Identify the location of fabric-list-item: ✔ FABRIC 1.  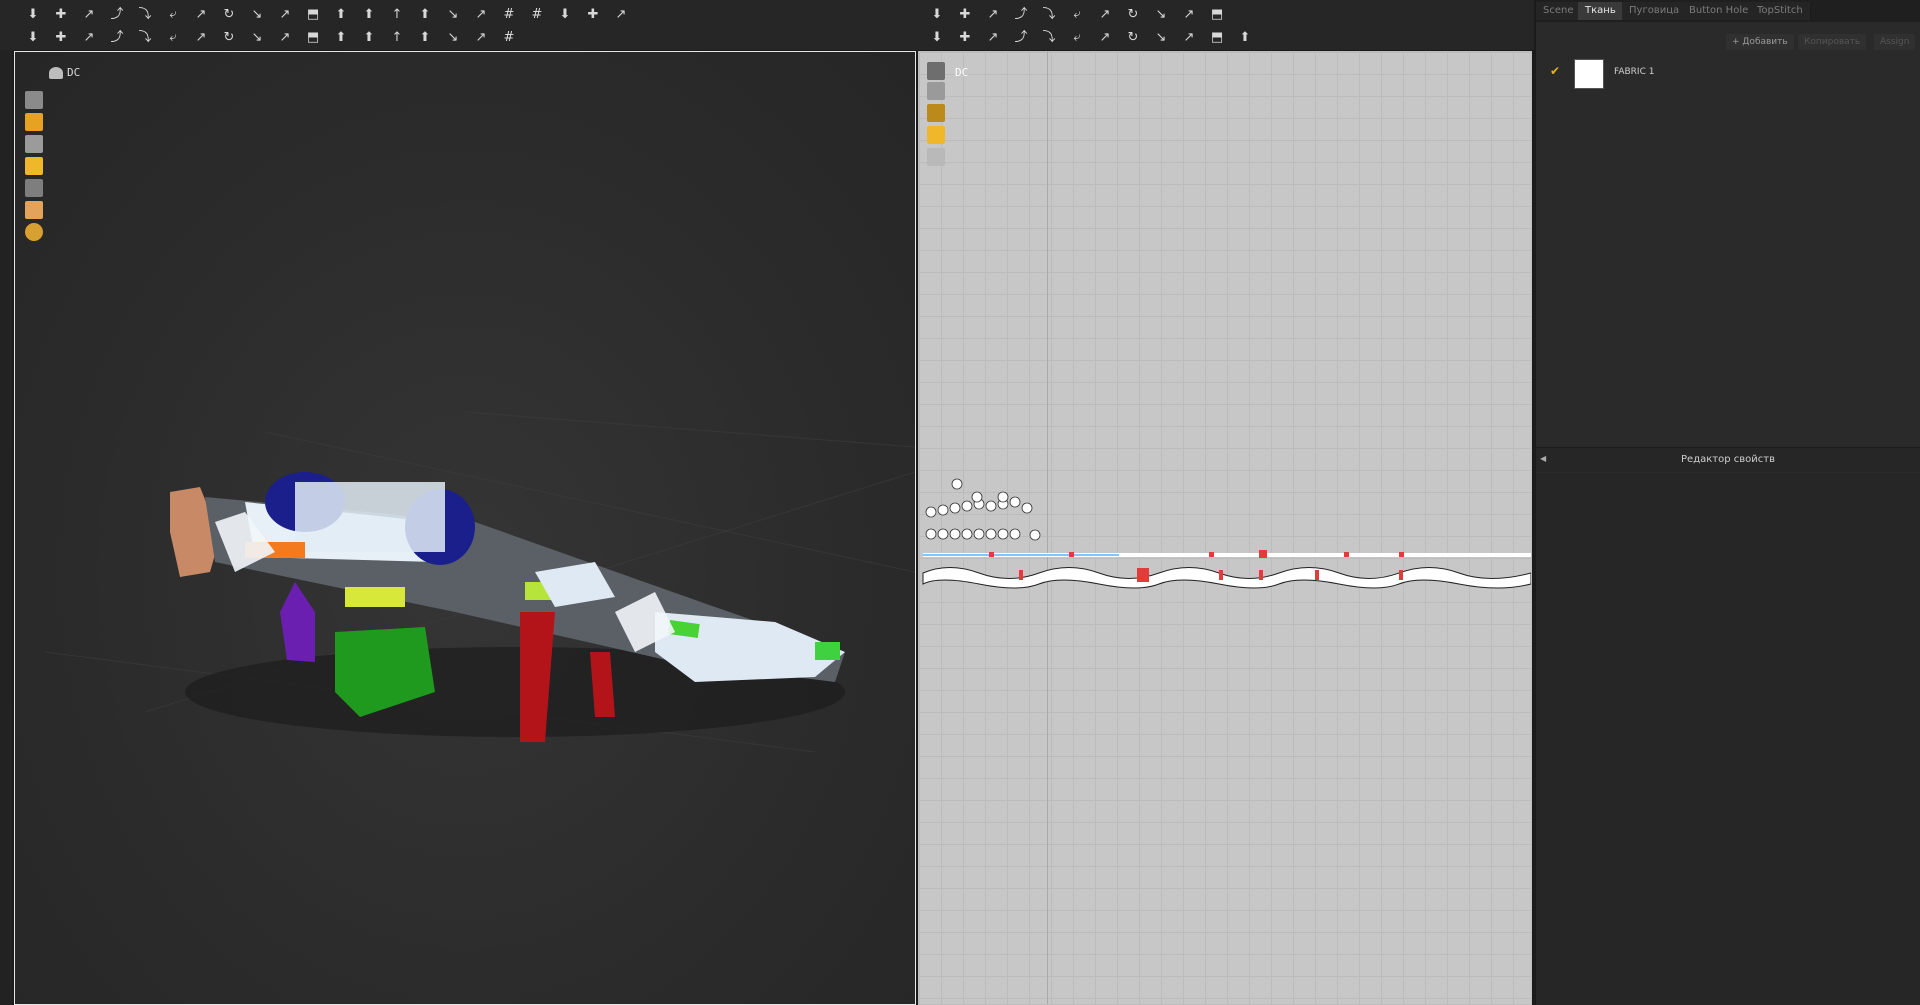
(1735, 73).